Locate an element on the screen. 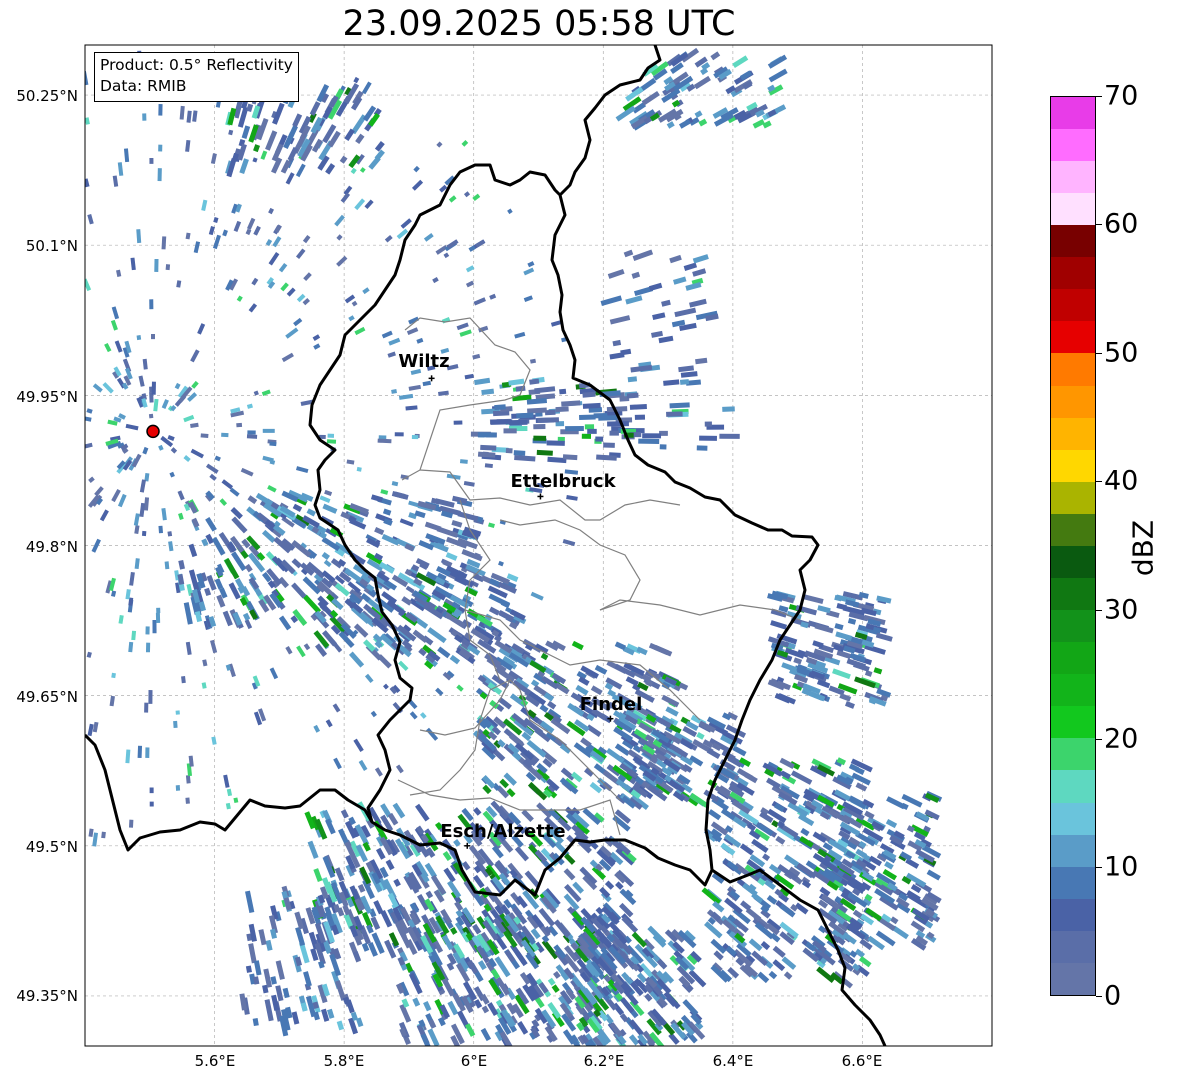  colorbar-tick-label: 60 is located at coordinates (1121, 224).